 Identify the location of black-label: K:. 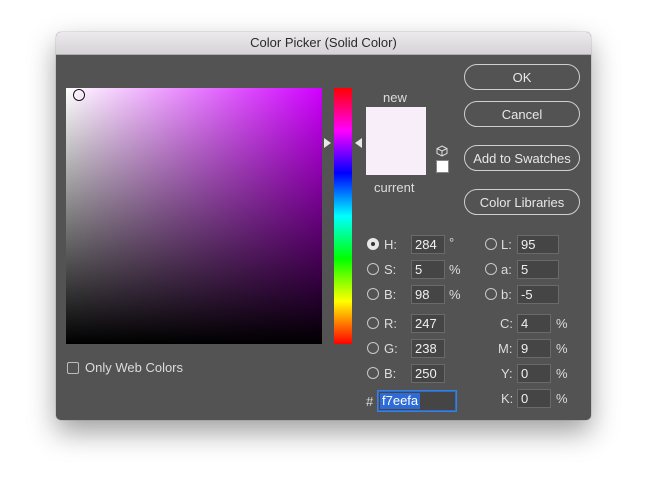
(507, 398).